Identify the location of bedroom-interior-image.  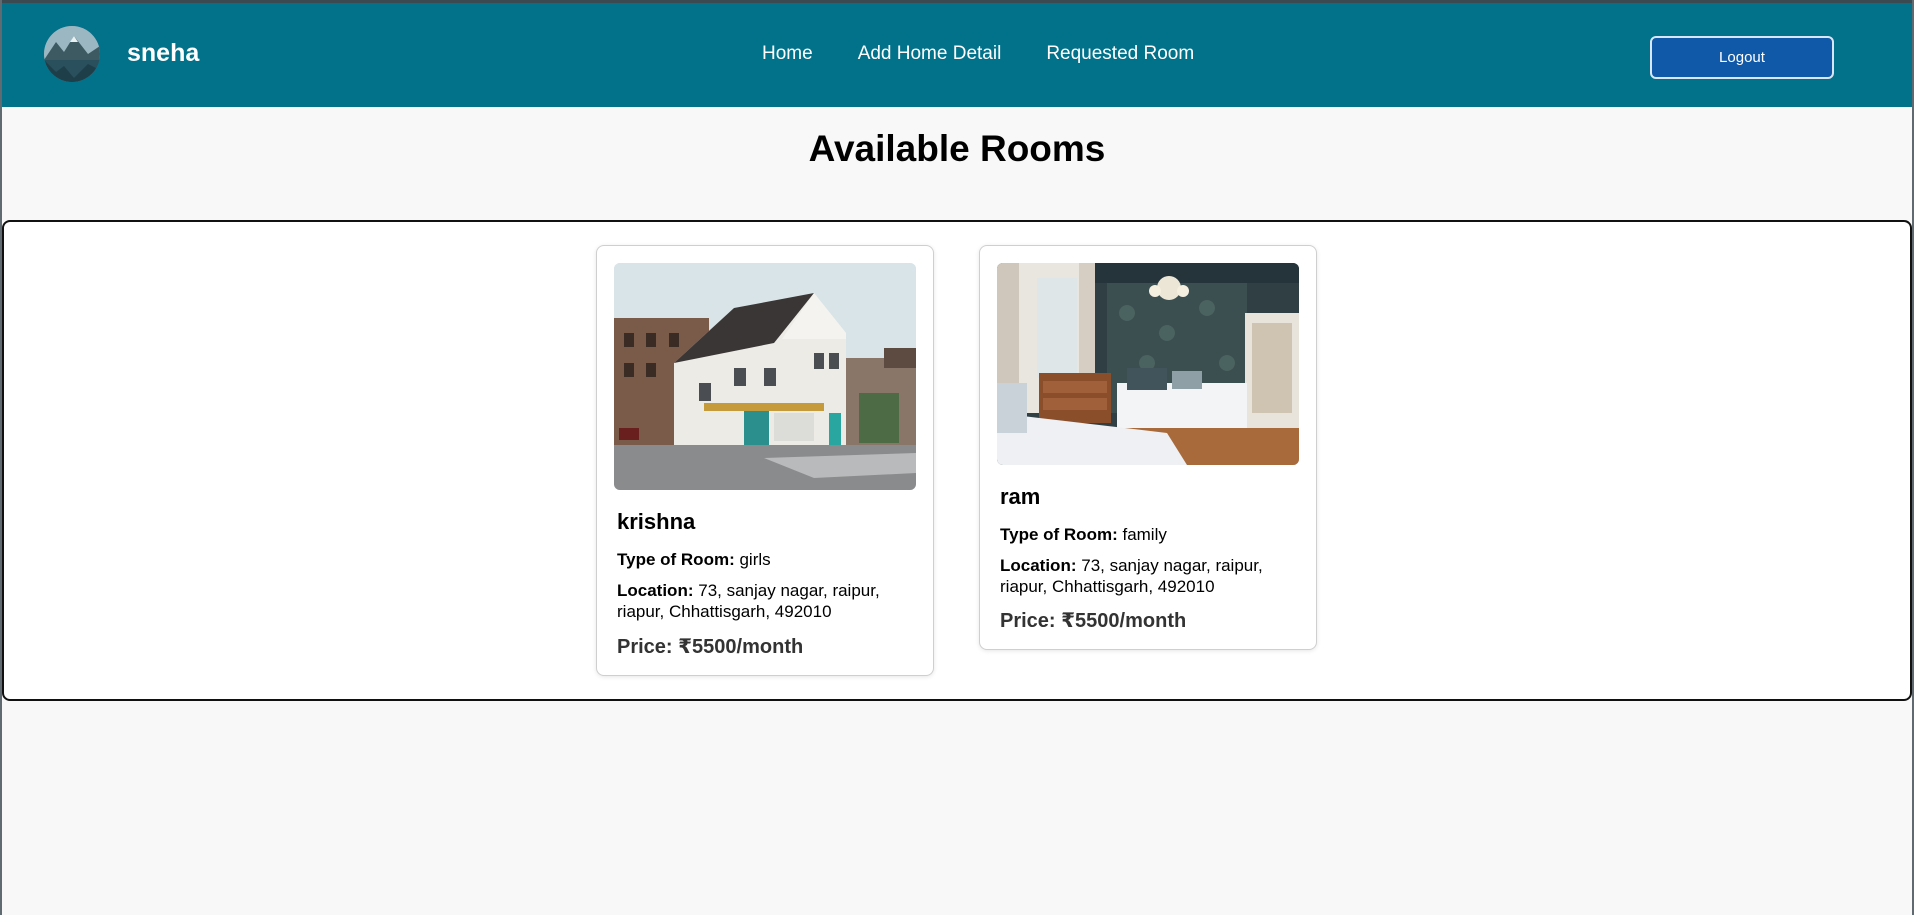
(1148, 364).